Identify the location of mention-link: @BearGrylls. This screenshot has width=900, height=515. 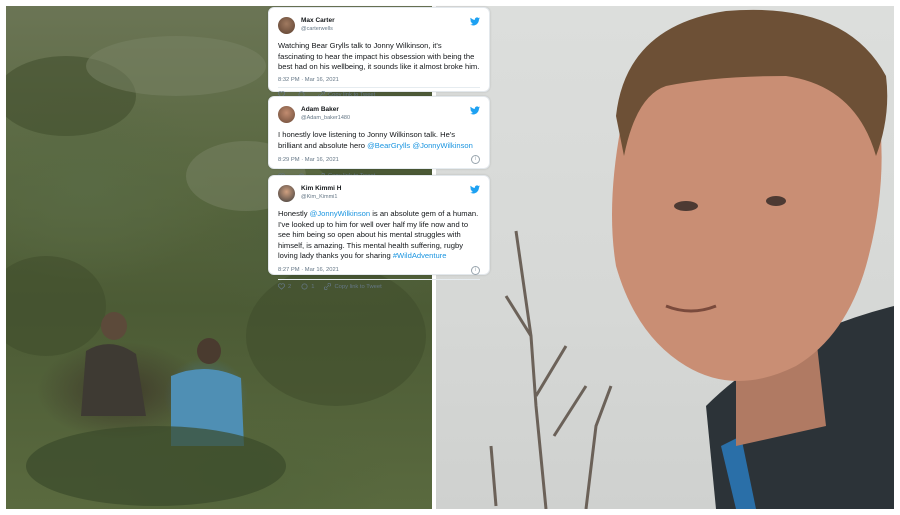
(388, 145).